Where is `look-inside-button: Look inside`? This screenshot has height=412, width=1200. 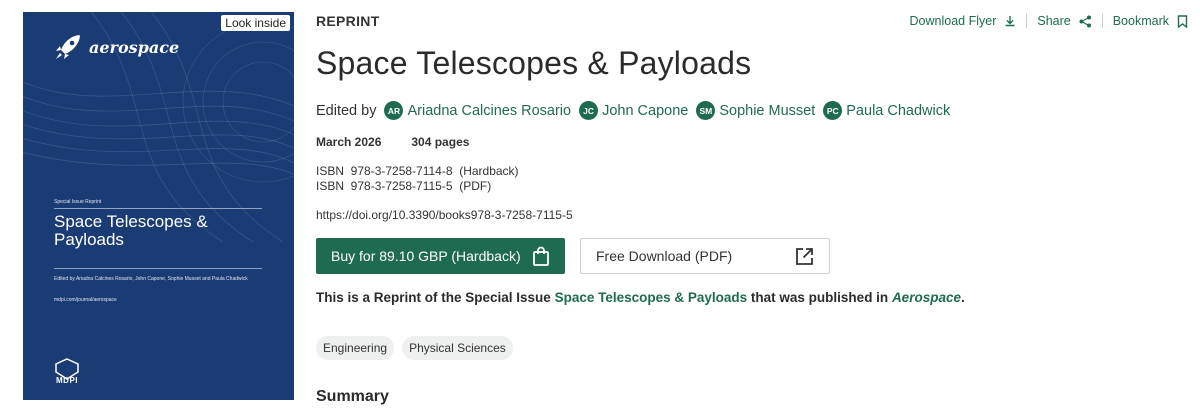
look-inside-button: Look inside is located at coordinates (255, 23).